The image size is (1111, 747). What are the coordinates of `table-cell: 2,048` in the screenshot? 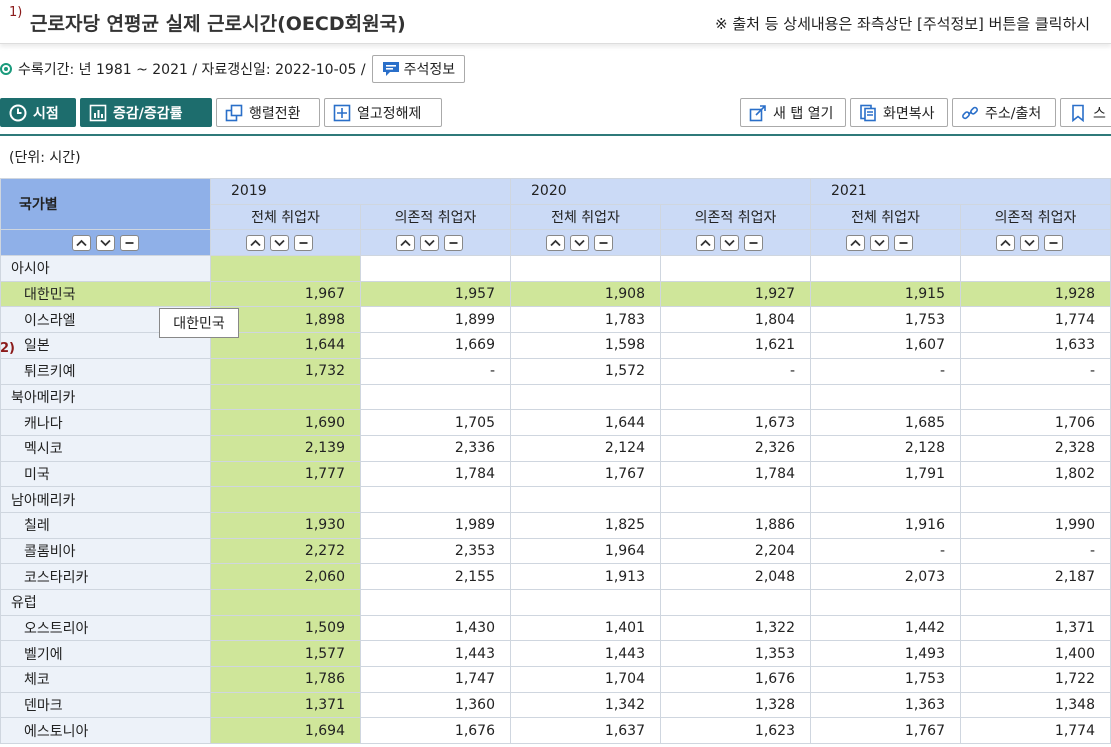 It's located at (735, 576).